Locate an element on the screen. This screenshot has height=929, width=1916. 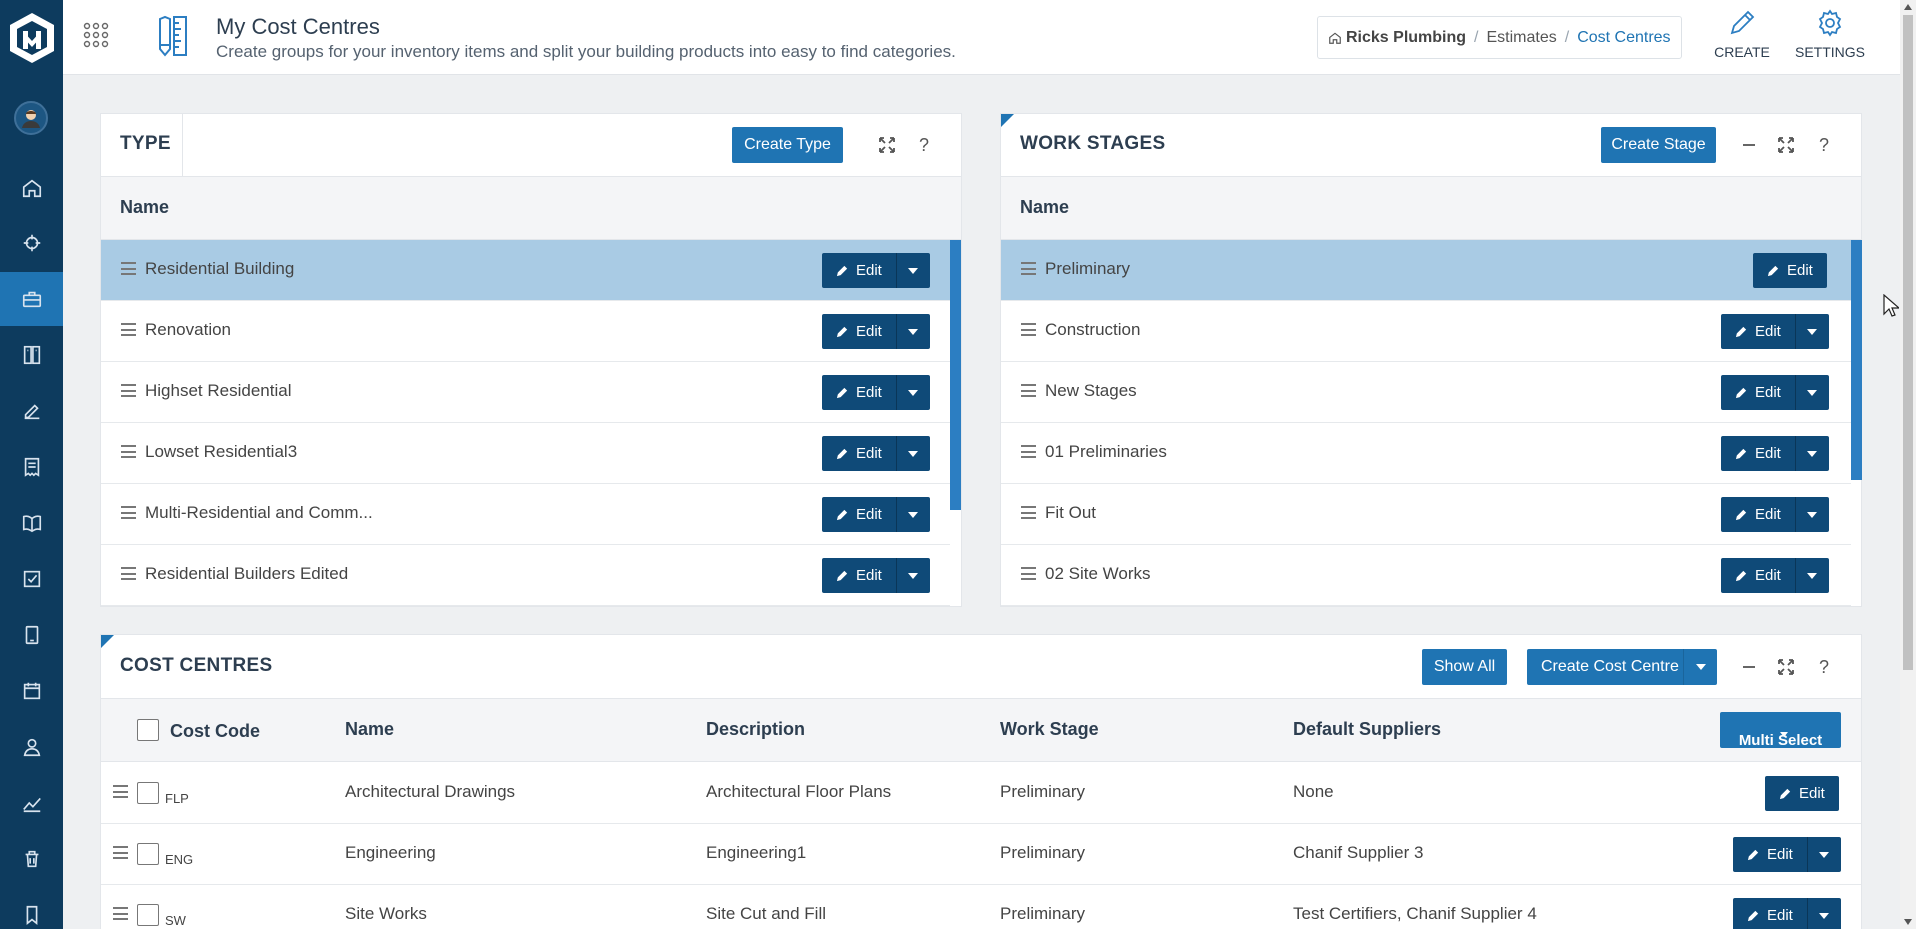
create-stage-button: Create Stage is located at coordinates (1658, 145).